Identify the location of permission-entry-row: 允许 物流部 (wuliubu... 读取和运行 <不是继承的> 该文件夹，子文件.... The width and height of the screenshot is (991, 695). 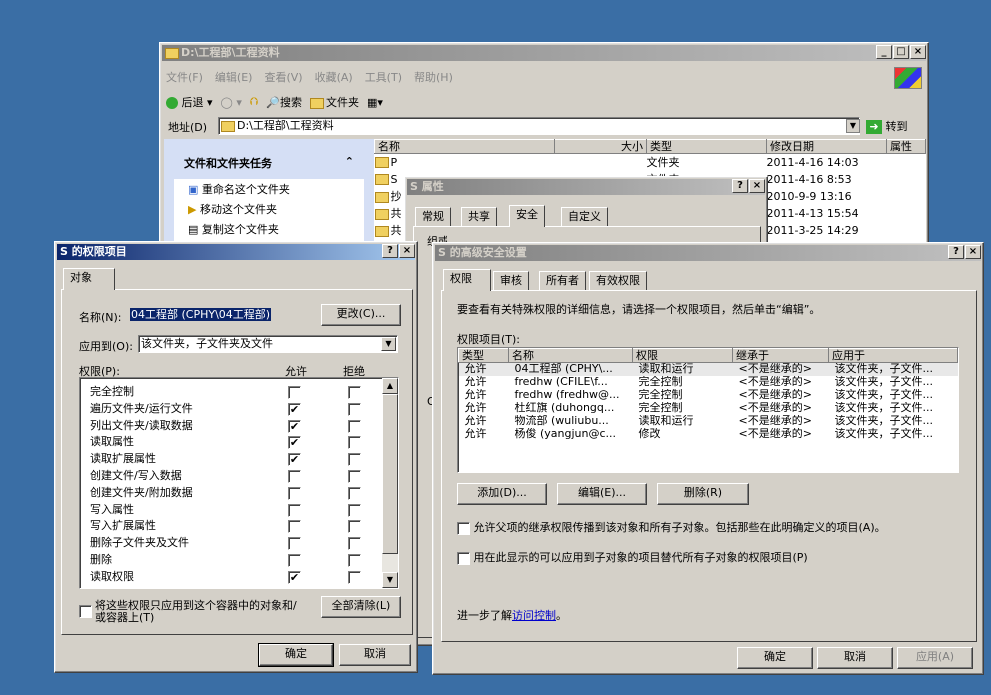
(708, 421).